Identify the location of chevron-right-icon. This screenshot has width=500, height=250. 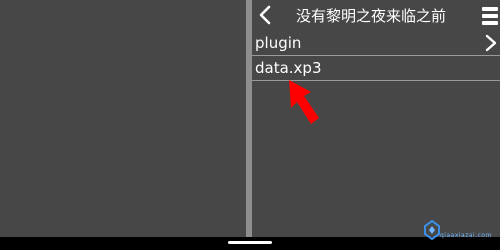
(491, 43).